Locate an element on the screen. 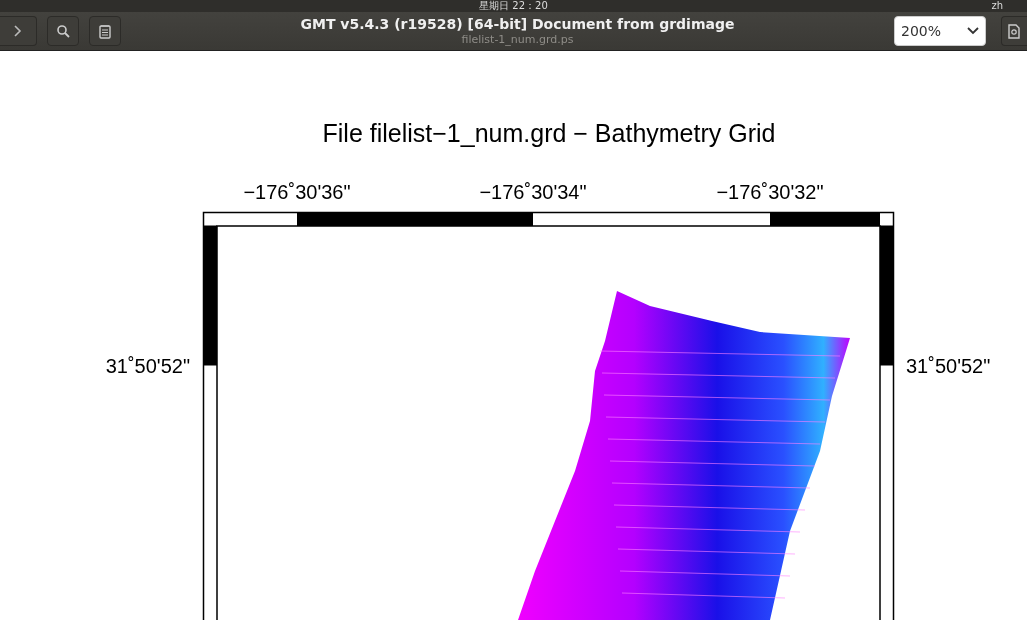 This screenshot has height=620, width=1027. search-icon is located at coordinates (63, 31).